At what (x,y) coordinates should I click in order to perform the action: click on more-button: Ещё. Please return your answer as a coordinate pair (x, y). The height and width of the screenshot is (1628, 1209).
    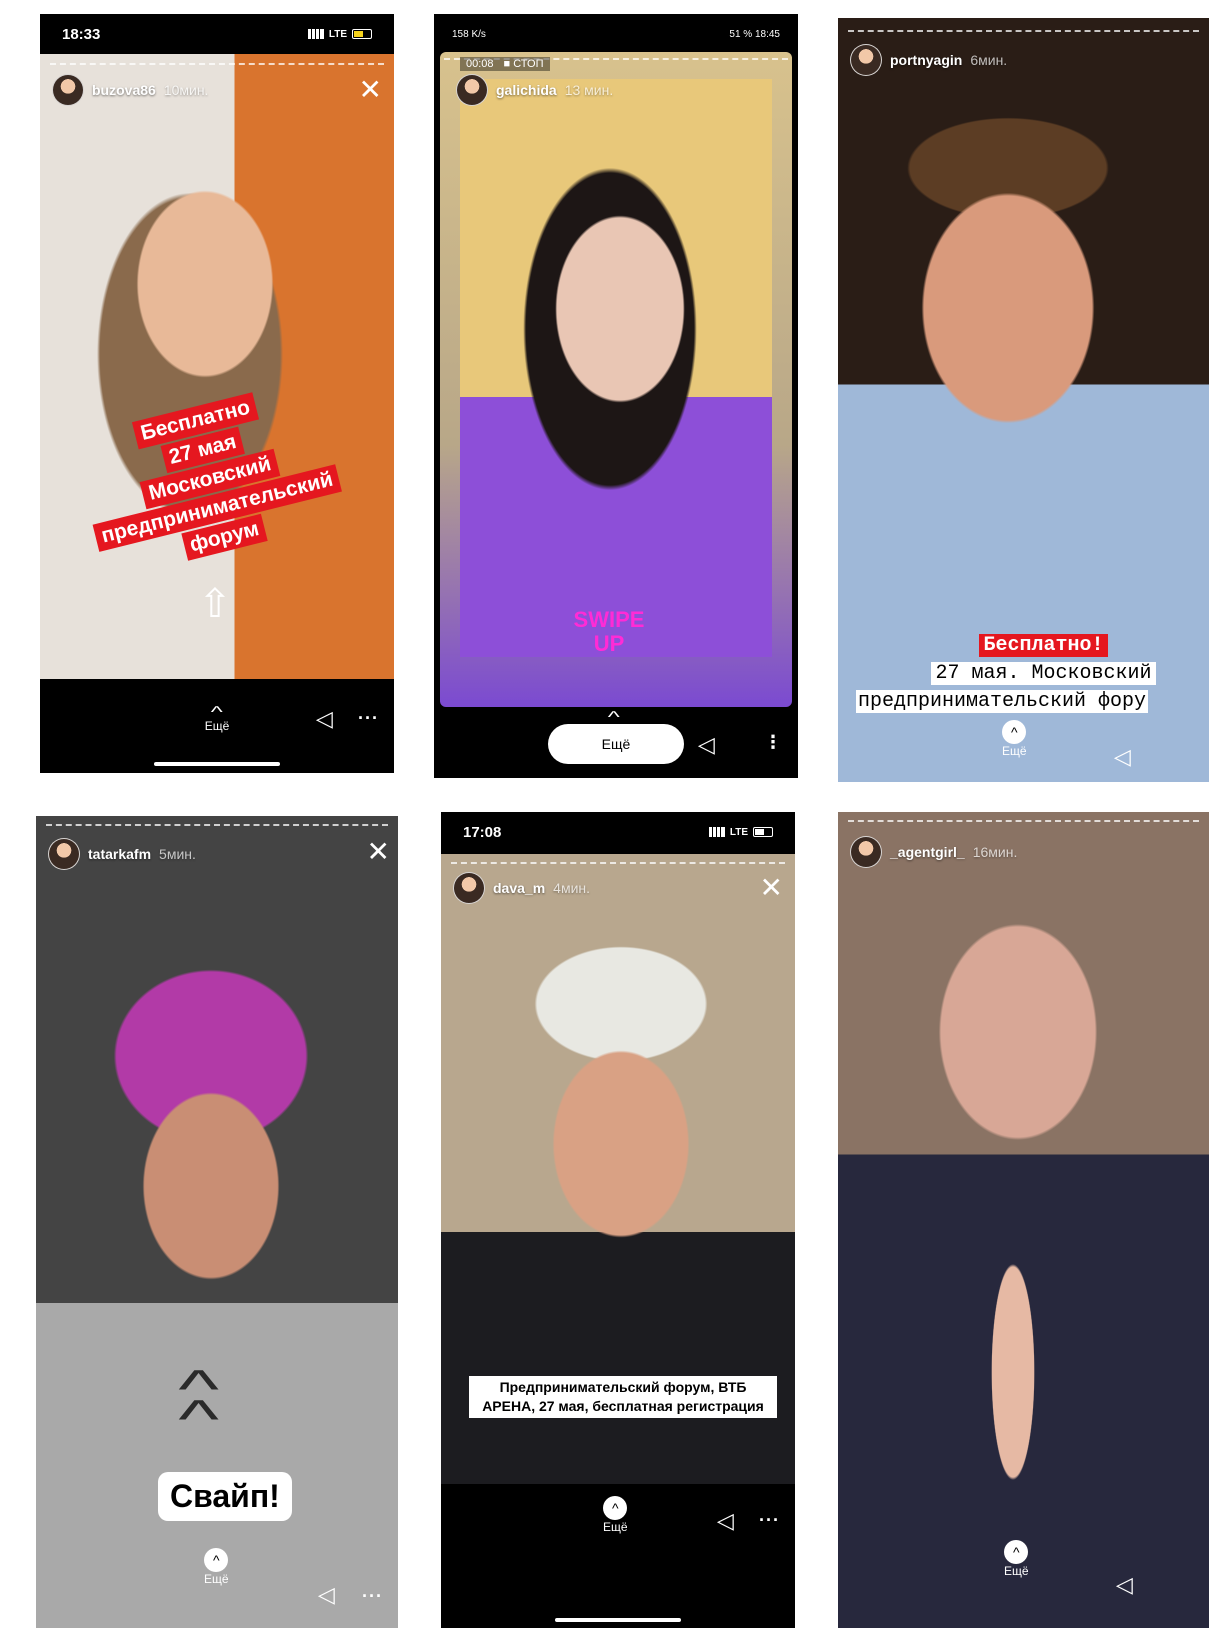
    Looking at the image, I should click on (616, 744).